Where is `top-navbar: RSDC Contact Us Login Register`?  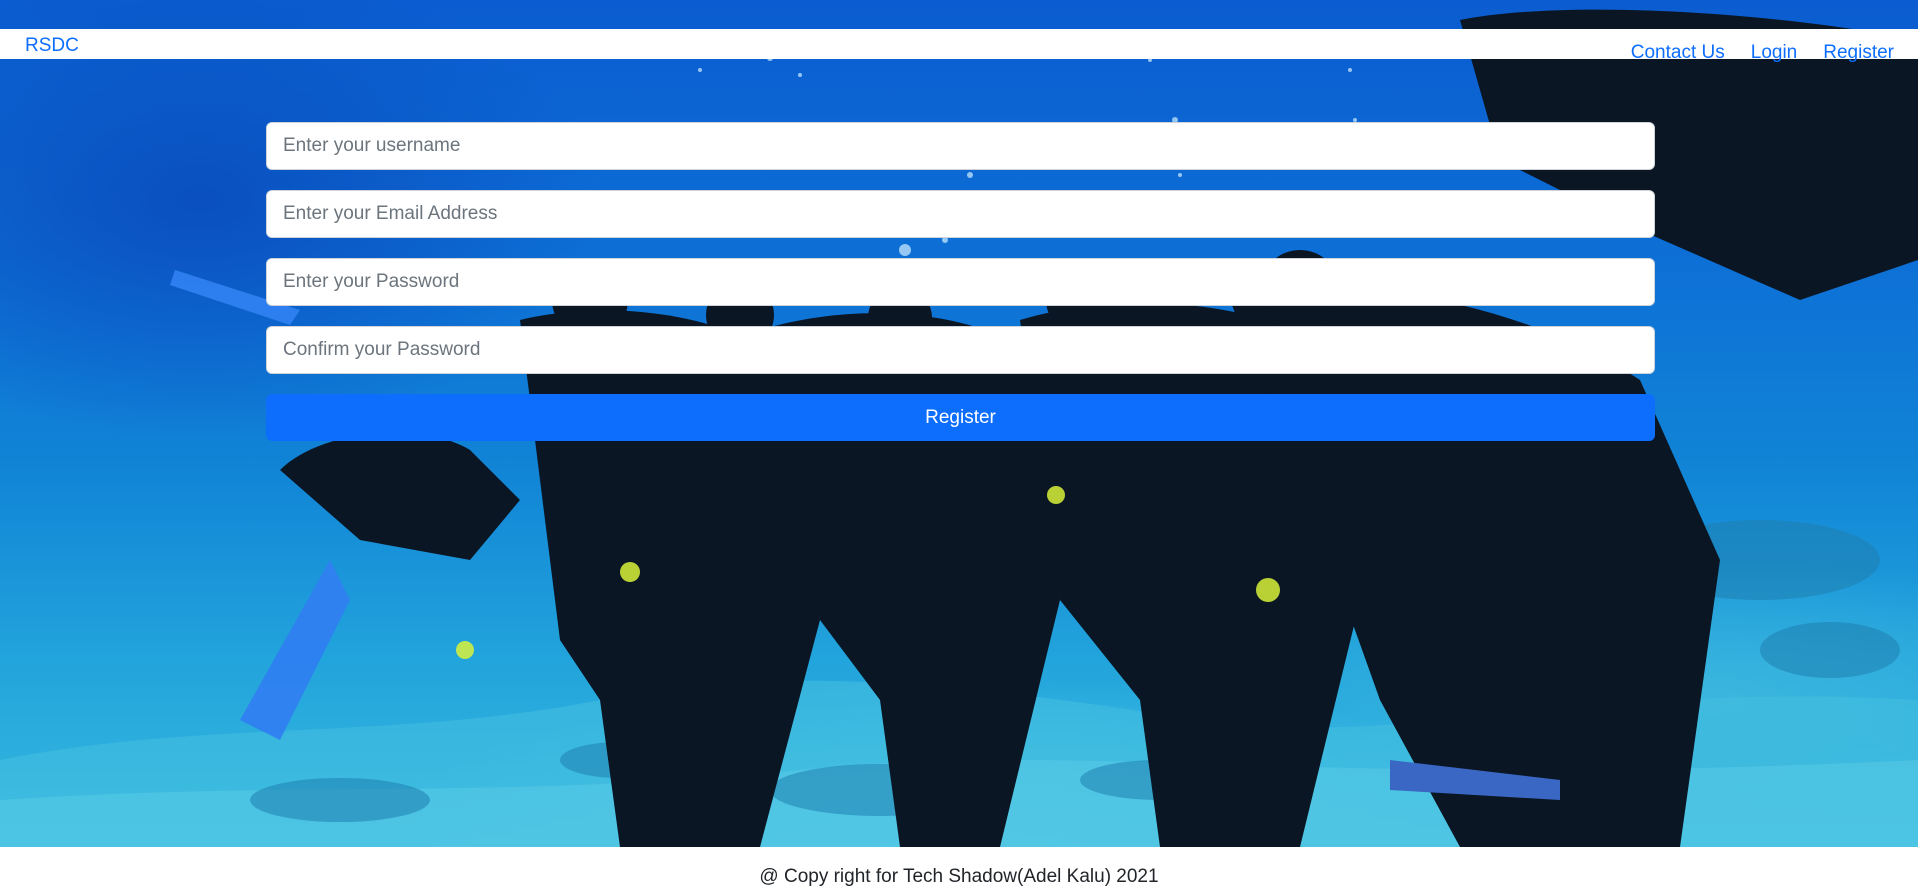
top-navbar: RSDC Contact Us Login Register is located at coordinates (959, 46).